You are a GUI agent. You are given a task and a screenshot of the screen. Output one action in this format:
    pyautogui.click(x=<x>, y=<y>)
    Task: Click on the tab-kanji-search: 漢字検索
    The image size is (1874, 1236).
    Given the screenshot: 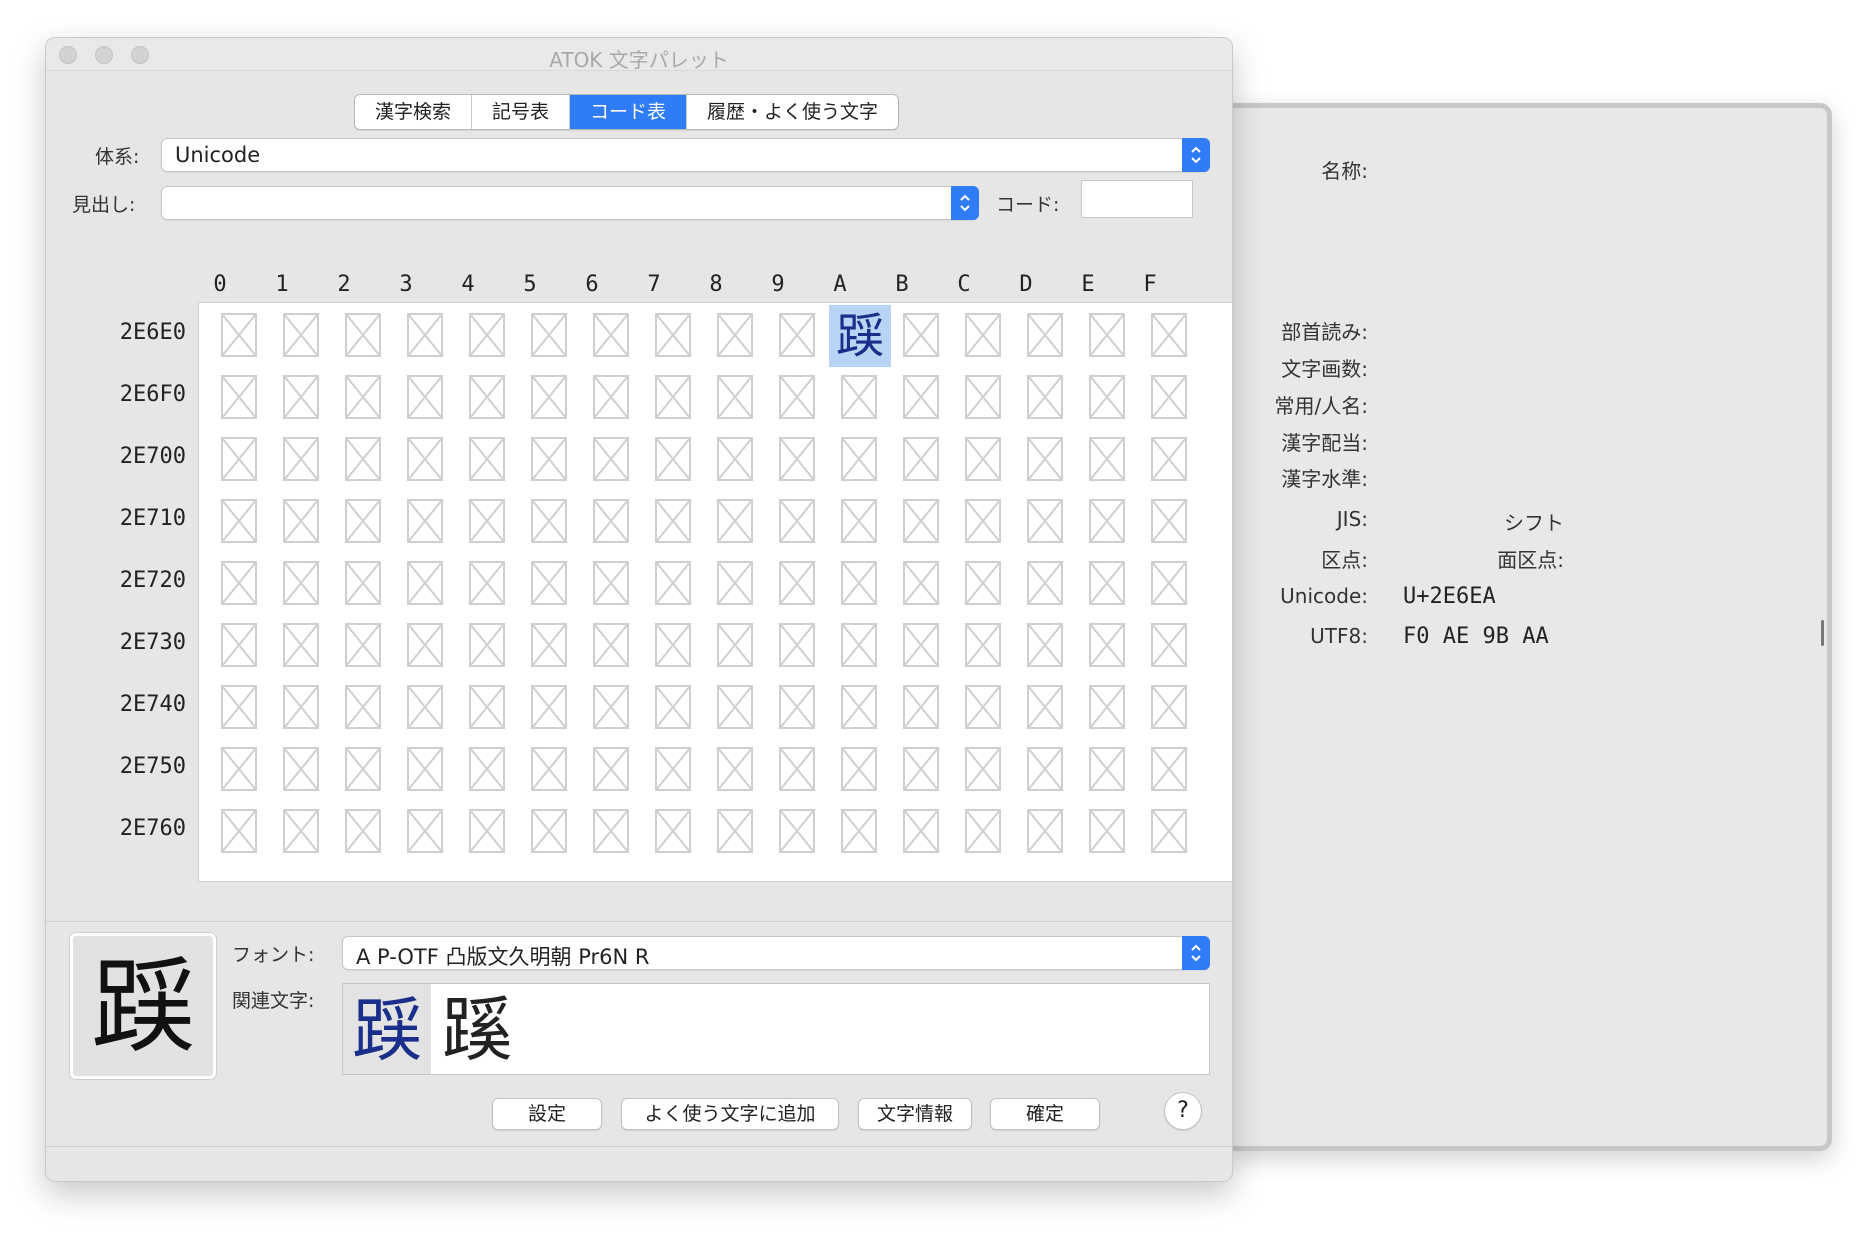 What is the action you would take?
    pyautogui.click(x=414, y=112)
    